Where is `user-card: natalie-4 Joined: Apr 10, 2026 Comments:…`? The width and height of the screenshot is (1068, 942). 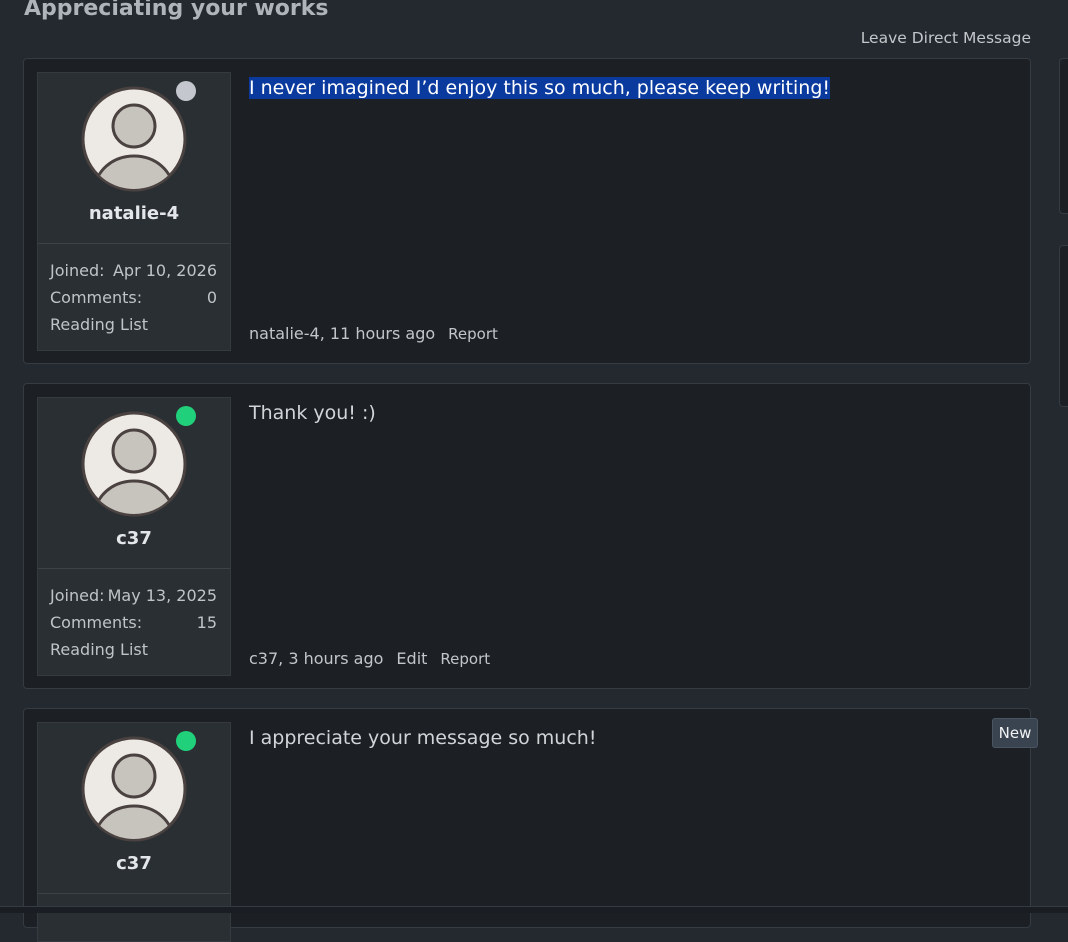
user-card: natalie-4 Joined: Apr 10, 2026 Comments:… is located at coordinates (134, 211).